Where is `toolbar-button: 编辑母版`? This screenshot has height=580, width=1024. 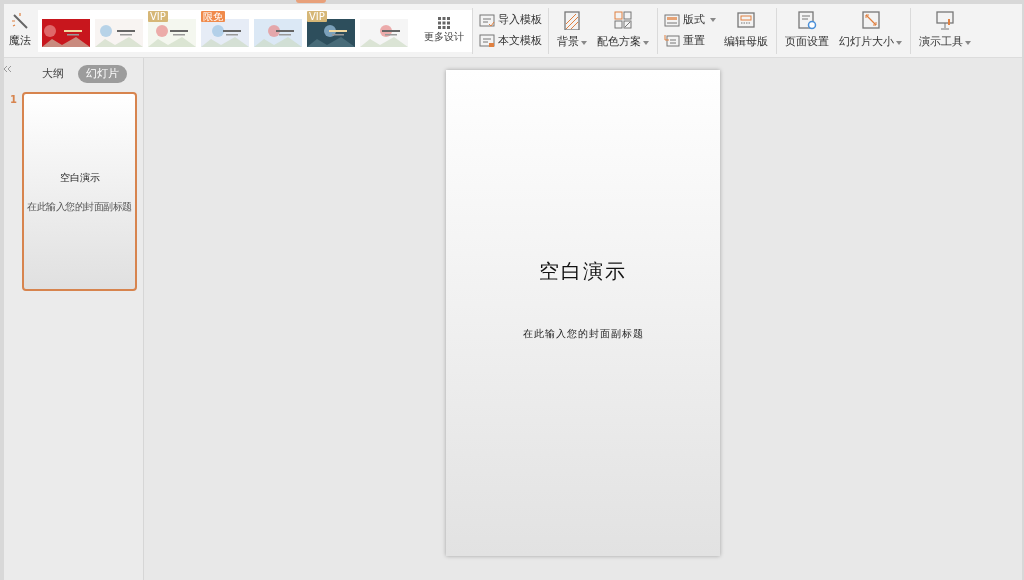
toolbar-button: 编辑母版 is located at coordinates (746, 30).